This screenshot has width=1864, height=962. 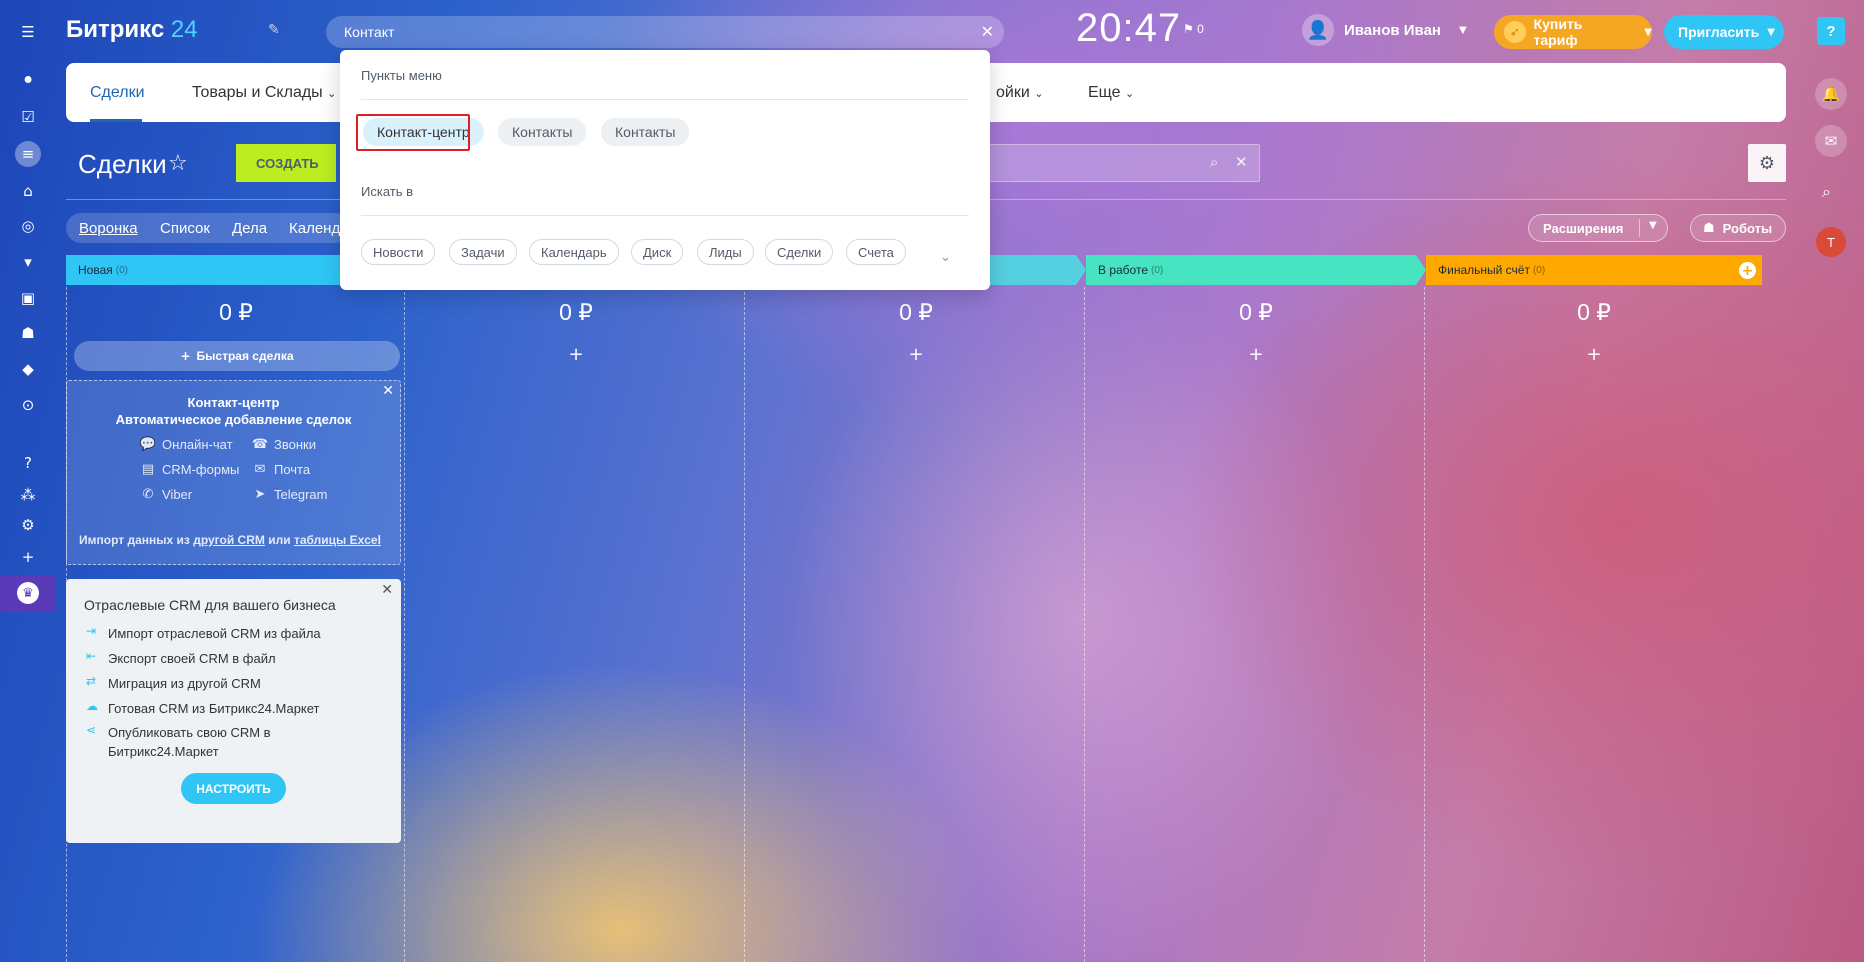 What do you see at coordinates (274, 30) in the screenshot?
I see `pencil-icon: ✎` at bounding box center [274, 30].